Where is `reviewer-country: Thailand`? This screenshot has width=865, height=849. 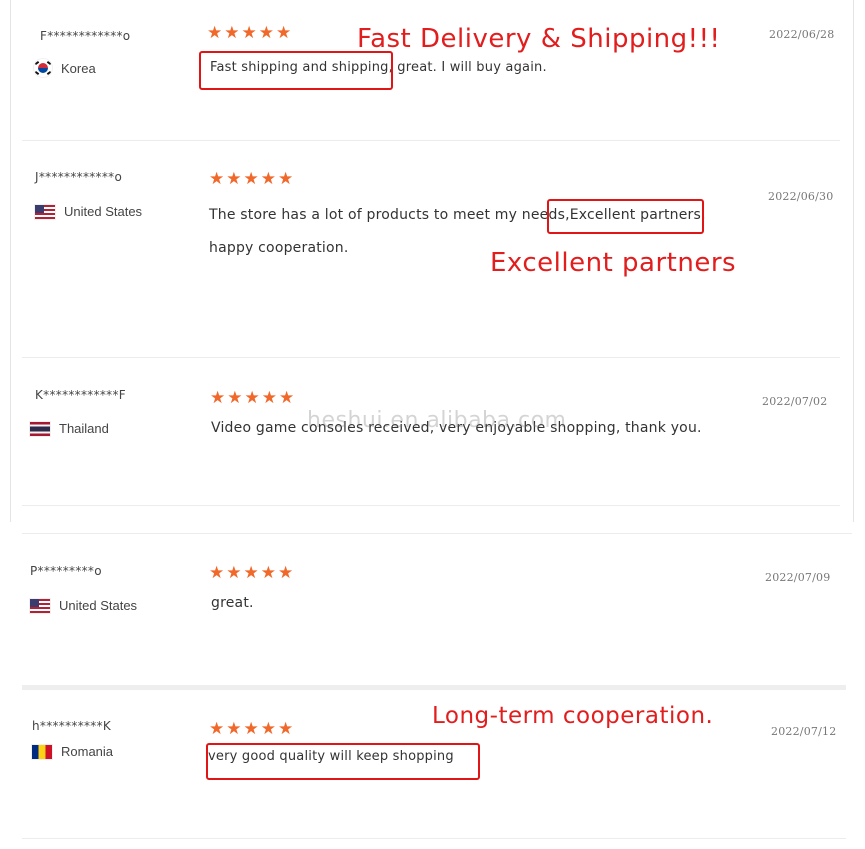 reviewer-country: Thailand is located at coordinates (69, 428).